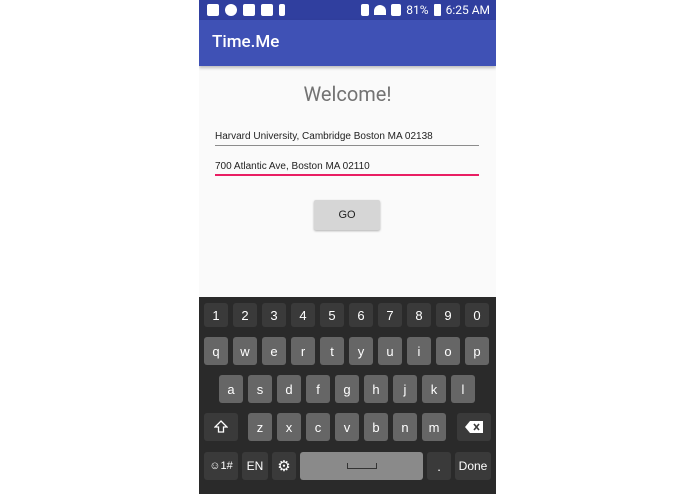 This screenshot has width=695, height=494. I want to click on key-6: 6, so click(361, 315).